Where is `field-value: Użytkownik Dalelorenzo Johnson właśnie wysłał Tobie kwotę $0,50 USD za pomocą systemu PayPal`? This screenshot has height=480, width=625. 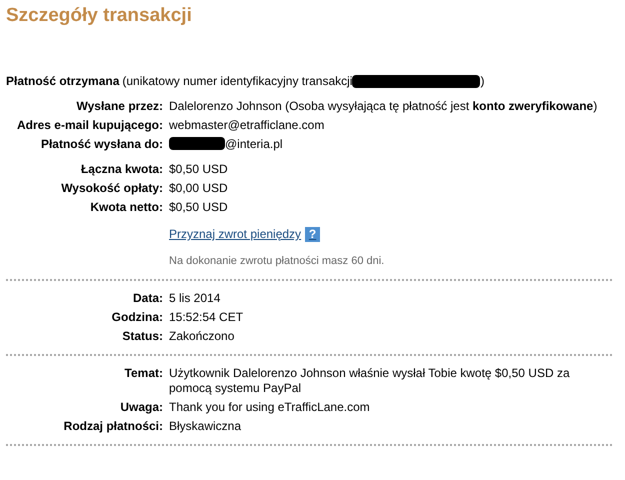 field-value: Użytkownik Dalelorenzo Johnson właśnie wysłał Tobie kwotę $0,50 USD za pomocą systemu PayPal is located at coordinates (370, 381).